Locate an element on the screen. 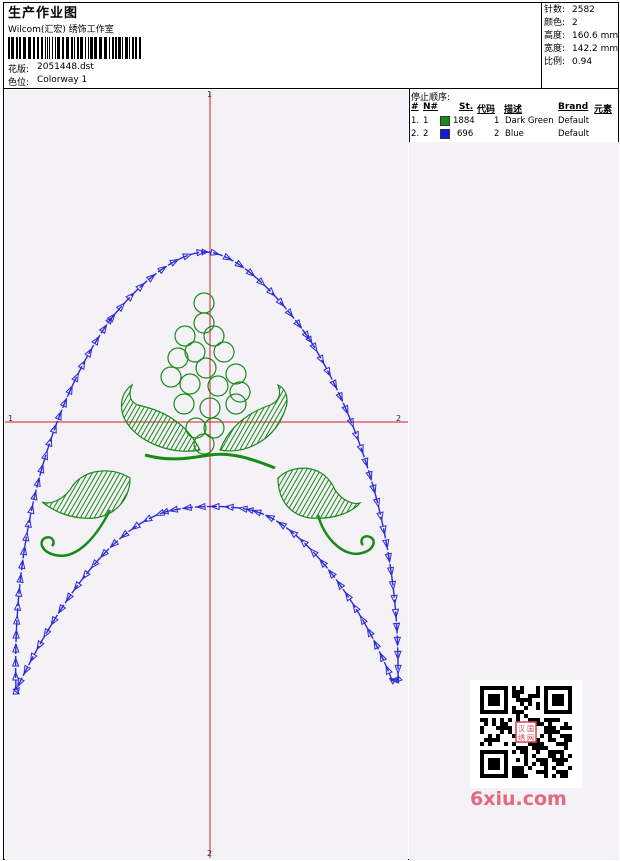 Image resolution: width=620 pixels, height=861 pixels. qr-stamp-char: 网 is located at coordinates (530, 738).